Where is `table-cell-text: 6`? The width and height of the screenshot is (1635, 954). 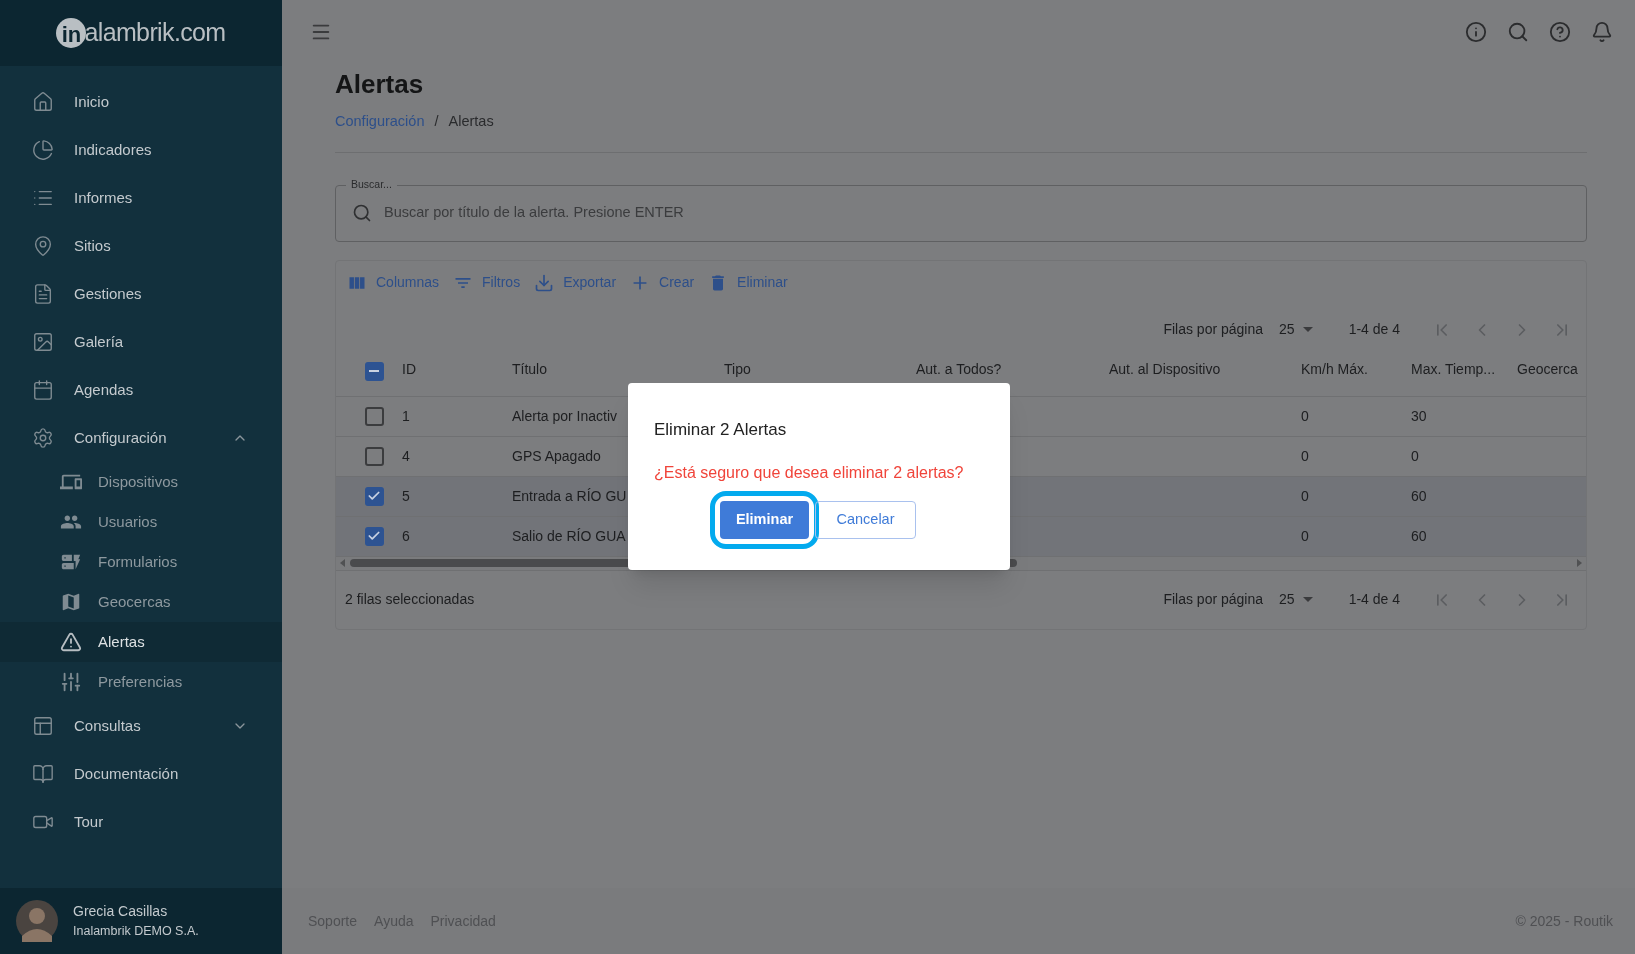
table-cell-text: 6 is located at coordinates (406, 536).